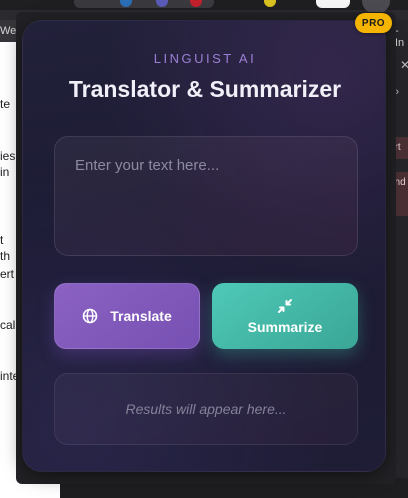 The image size is (408, 498). I want to click on background-text: te, so click(5, 104).